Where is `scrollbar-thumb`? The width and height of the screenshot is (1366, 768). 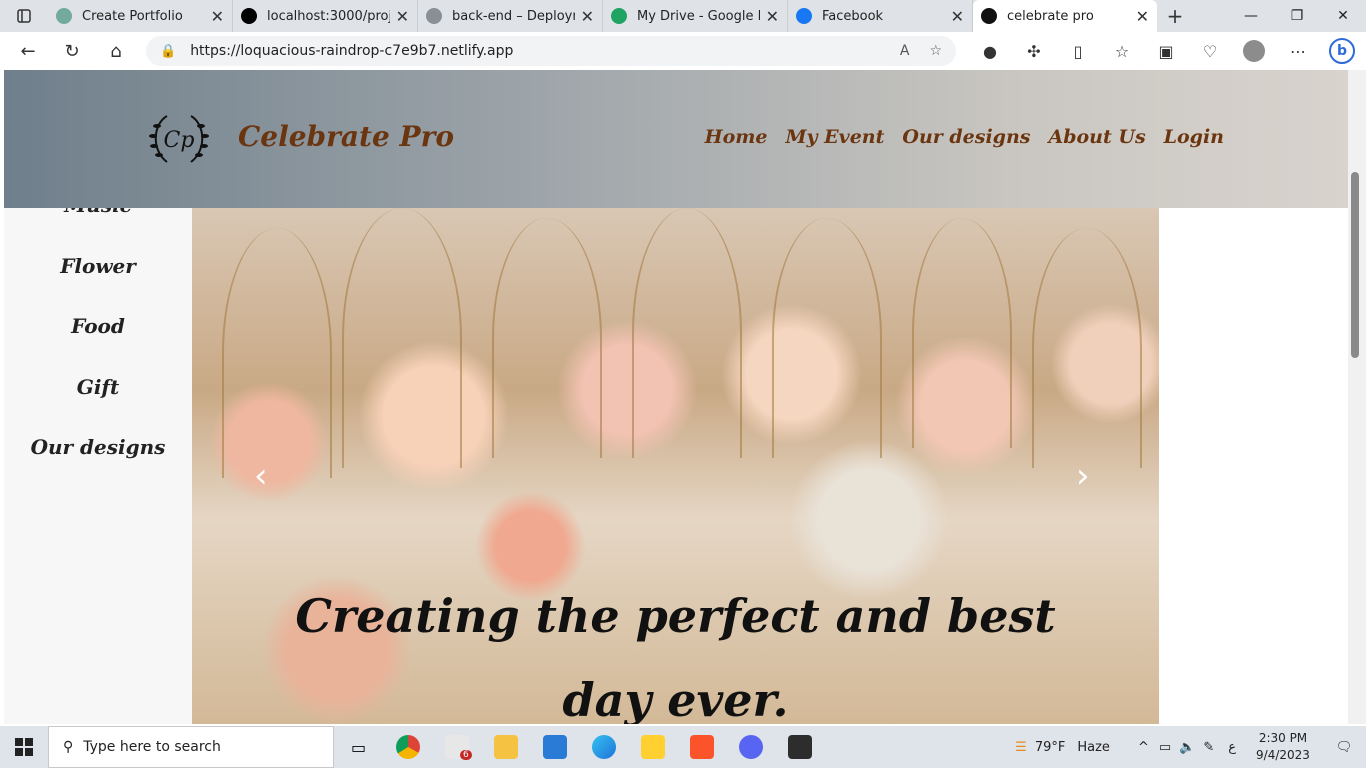
scrollbar-thumb is located at coordinates (1355, 265).